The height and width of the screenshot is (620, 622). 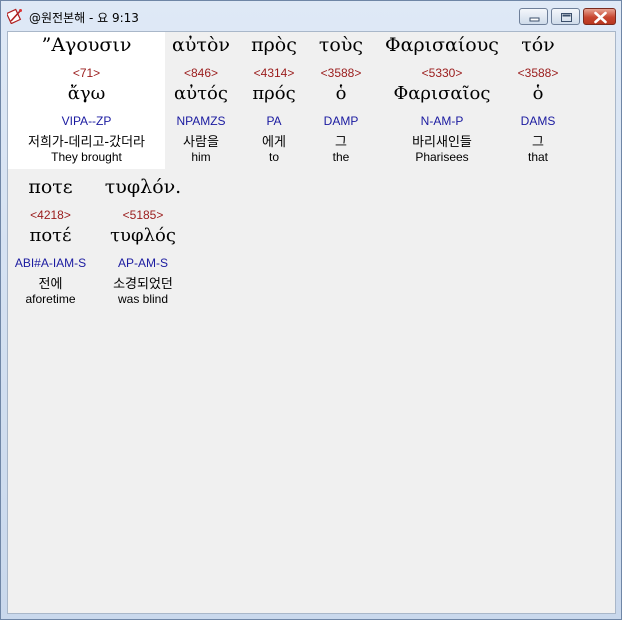 What do you see at coordinates (533, 16) in the screenshot?
I see `minimize-button` at bounding box center [533, 16].